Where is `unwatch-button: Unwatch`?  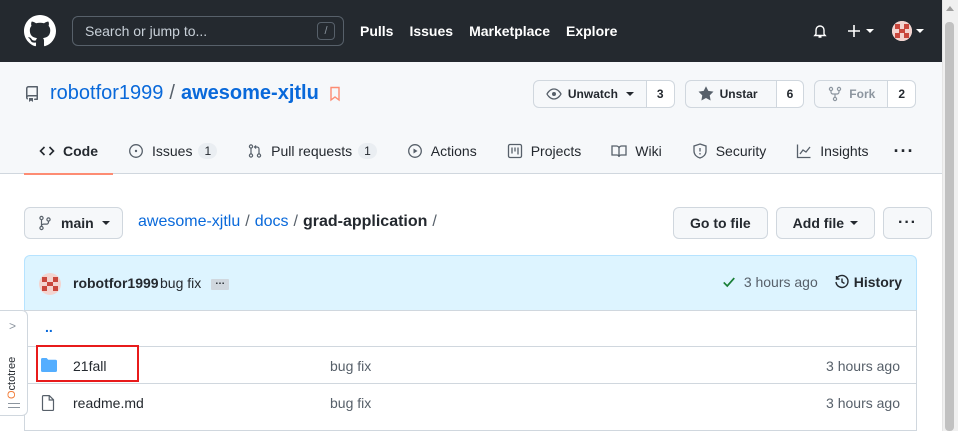
unwatch-button: Unwatch is located at coordinates (589, 94).